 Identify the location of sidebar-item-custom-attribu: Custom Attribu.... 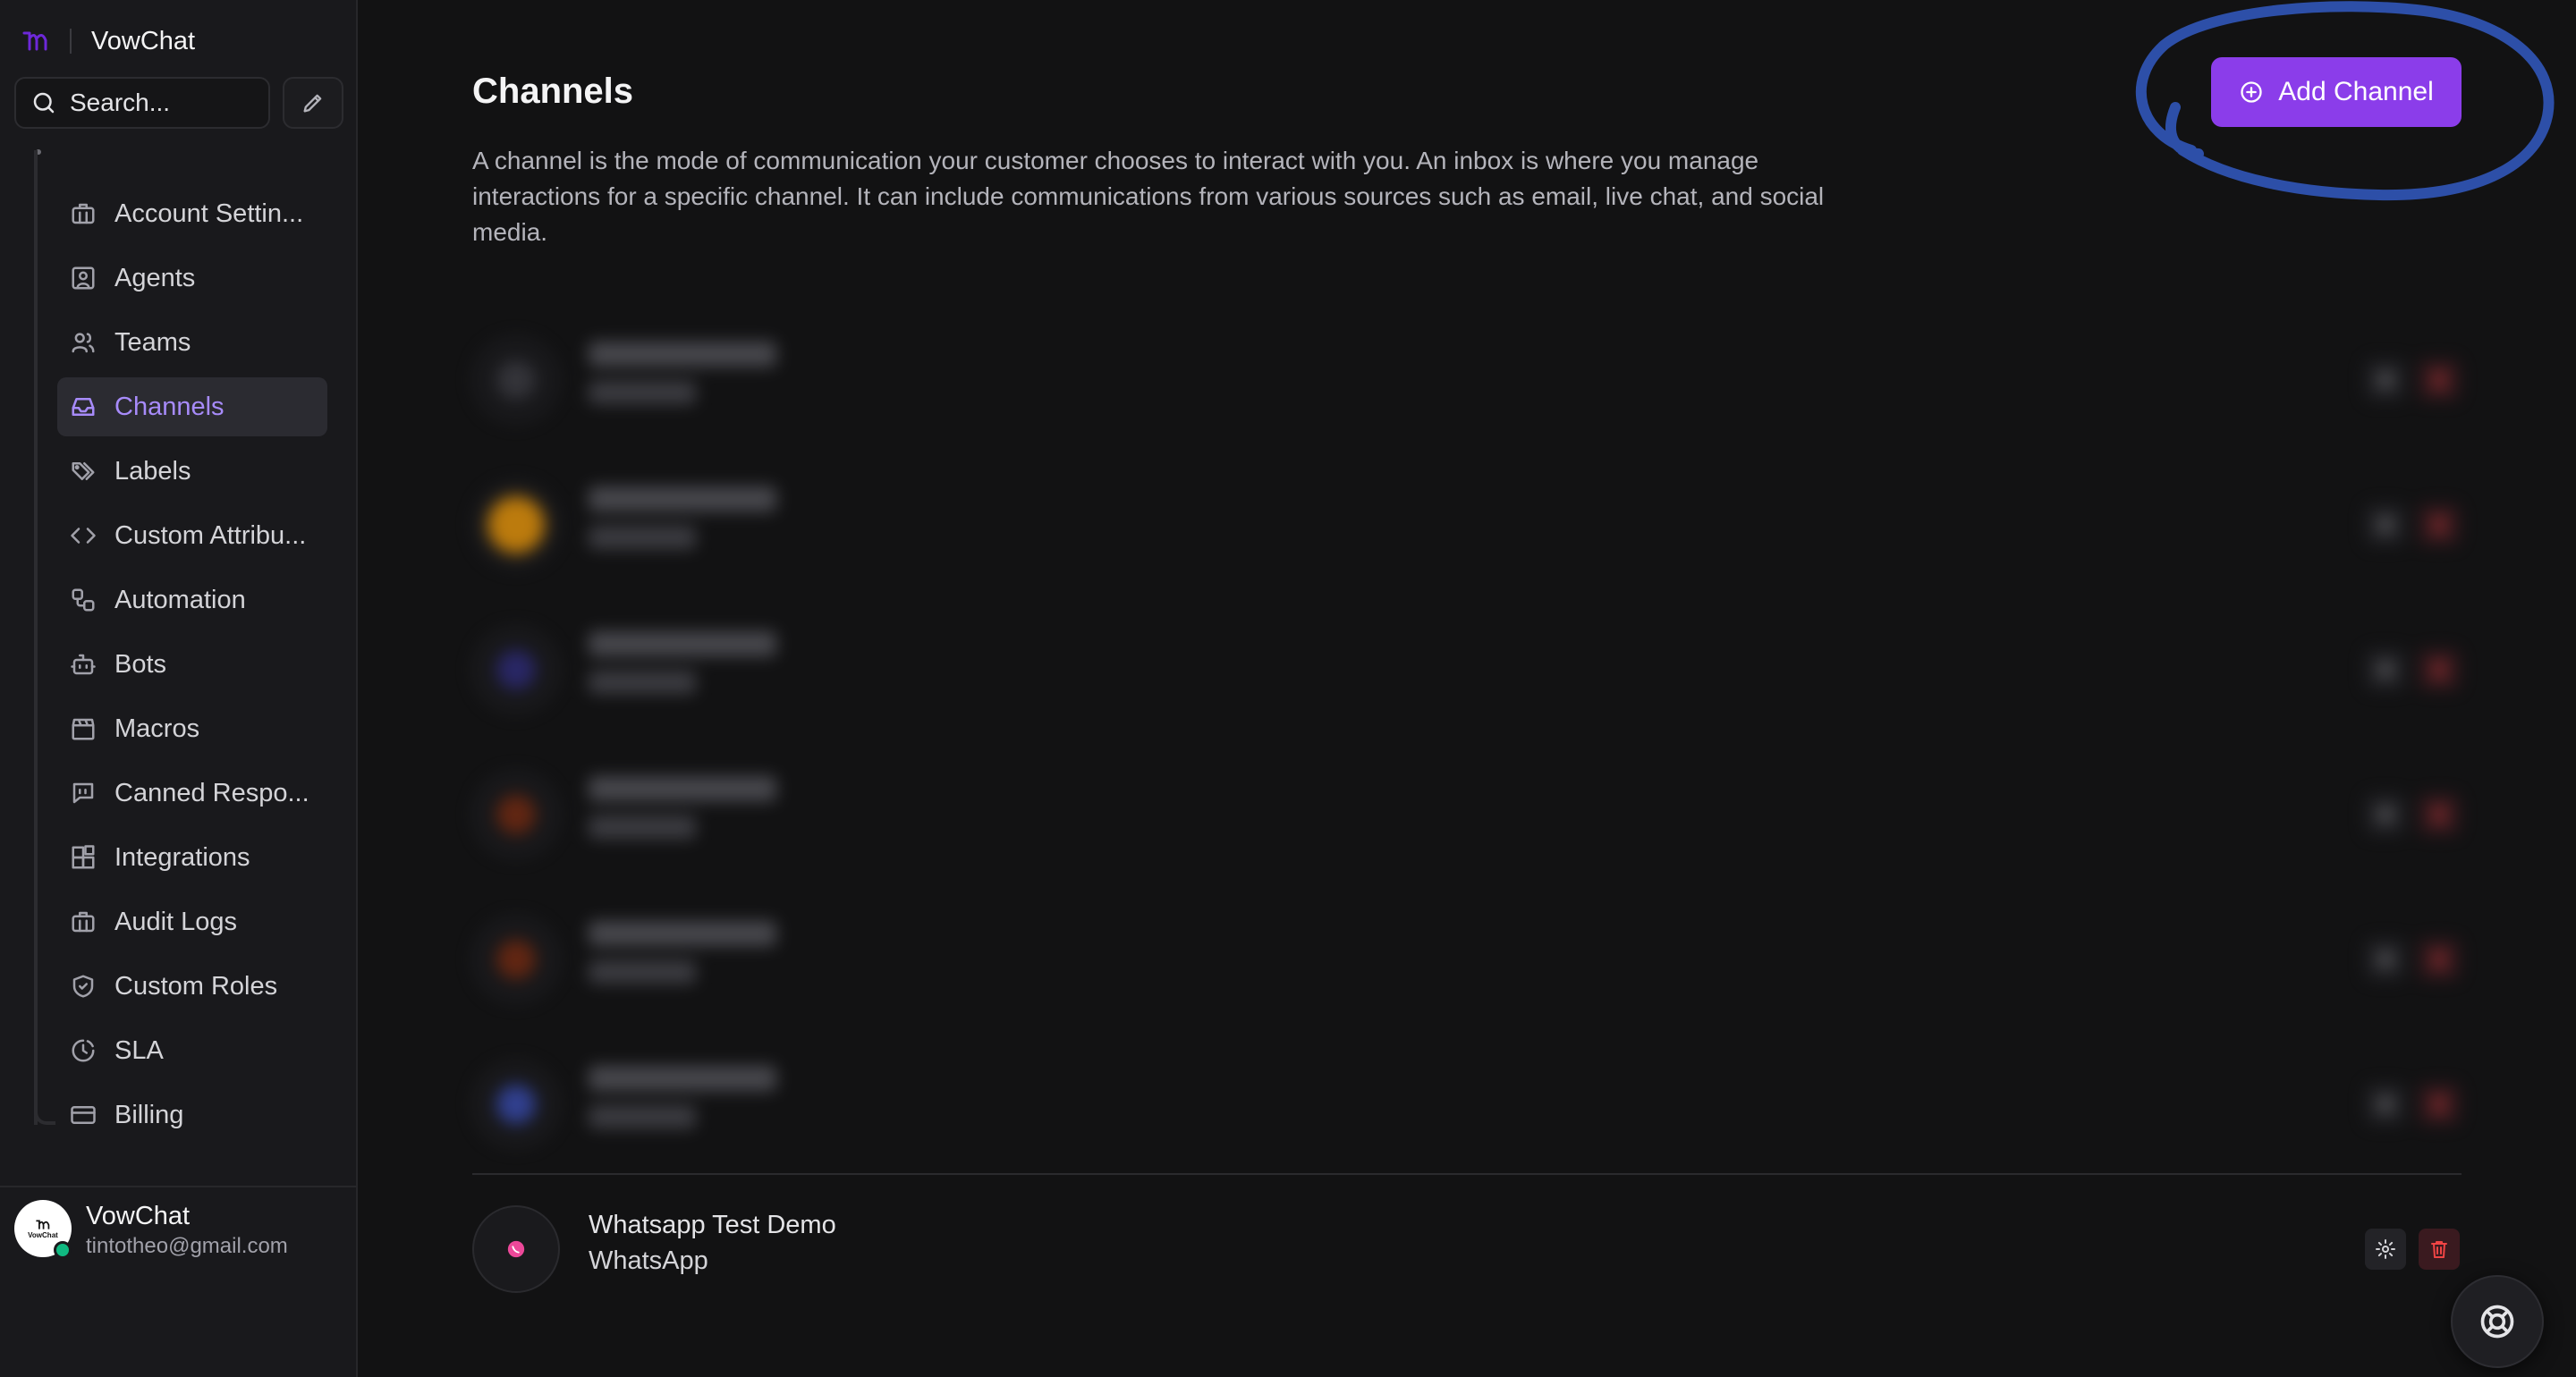
(192, 535).